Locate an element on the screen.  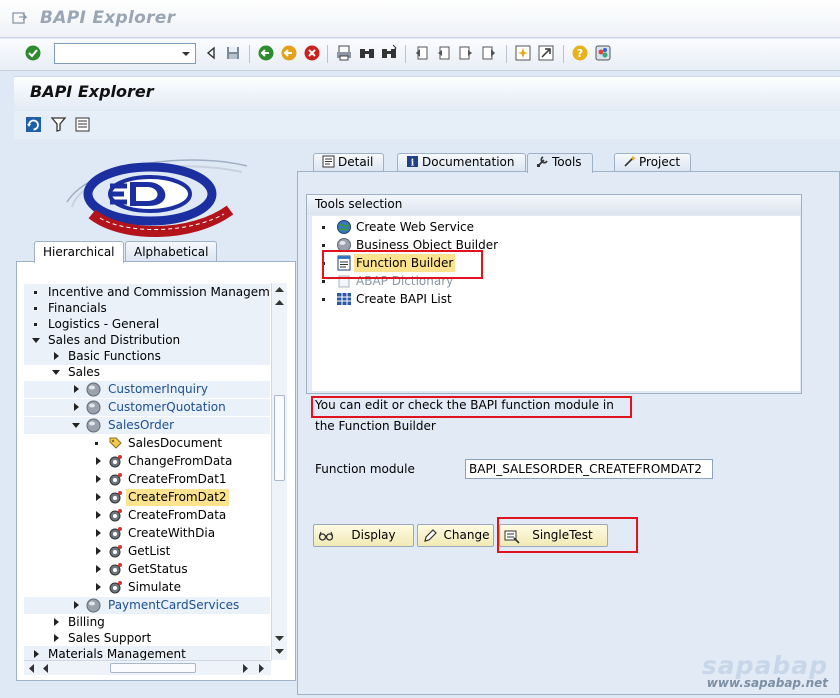
tree-node: Billing is located at coordinates (147, 622).